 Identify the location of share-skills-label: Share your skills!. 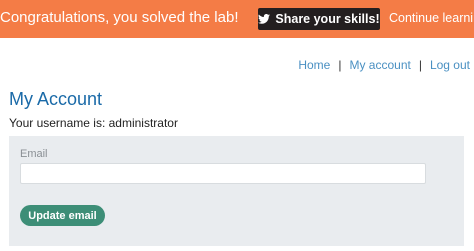
(327, 19).